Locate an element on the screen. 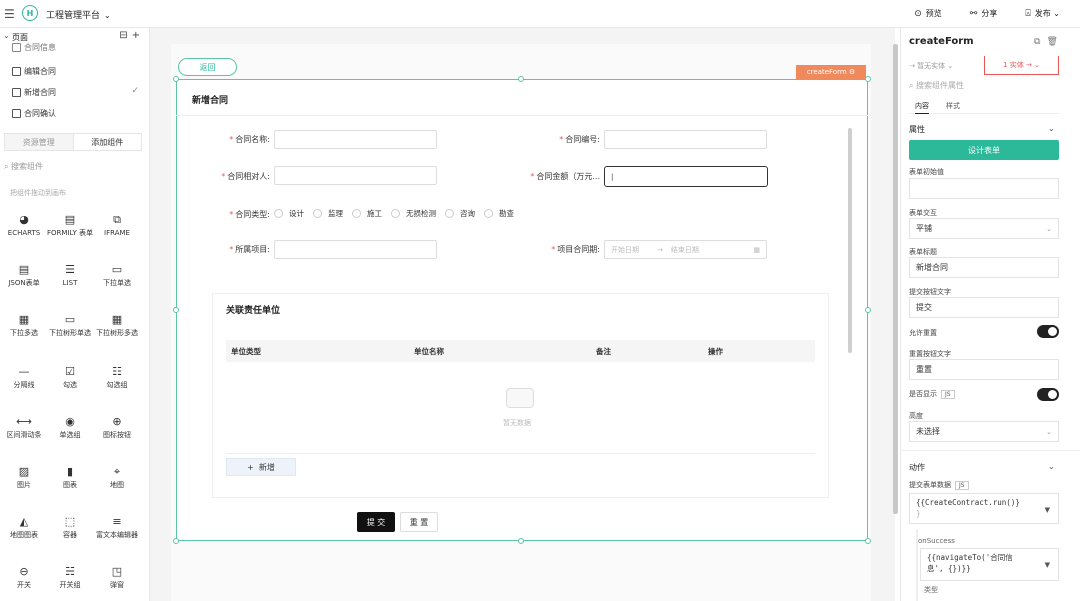 The height and width of the screenshot is (601, 1080). add-row-button: + 新增 is located at coordinates (261, 467).